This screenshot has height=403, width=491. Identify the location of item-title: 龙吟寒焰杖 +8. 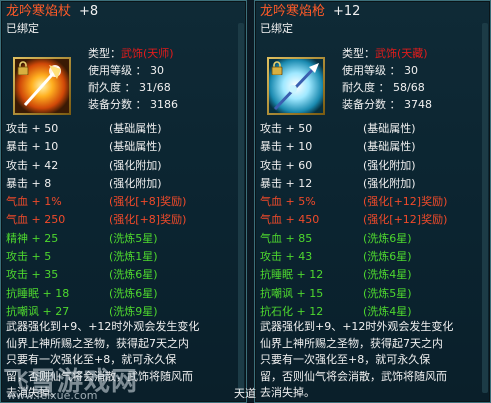
(52, 12).